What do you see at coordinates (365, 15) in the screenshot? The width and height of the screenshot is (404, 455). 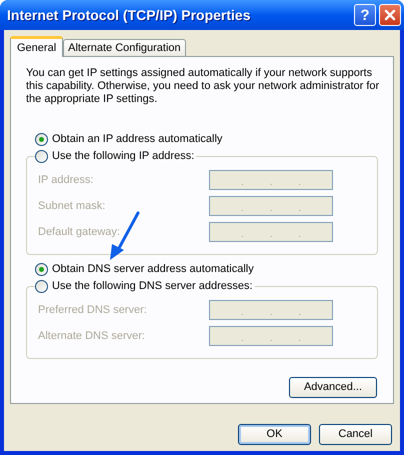 I see `help-button: ?` at bounding box center [365, 15].